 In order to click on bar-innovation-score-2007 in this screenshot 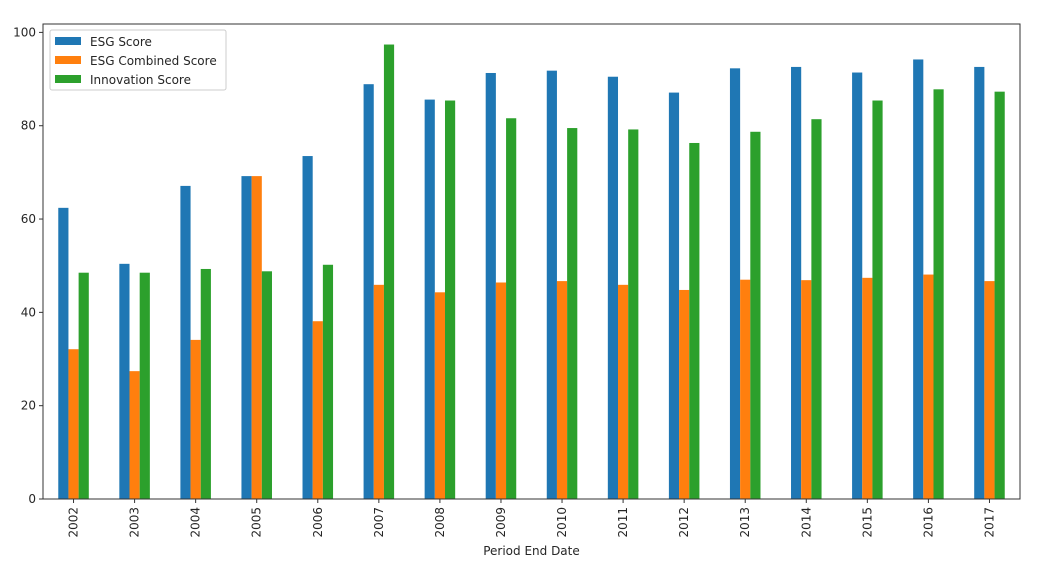, I will do `click(389, 271)`.